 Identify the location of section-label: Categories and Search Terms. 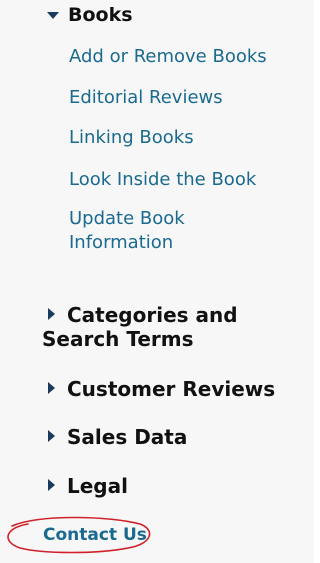
(140, 327).